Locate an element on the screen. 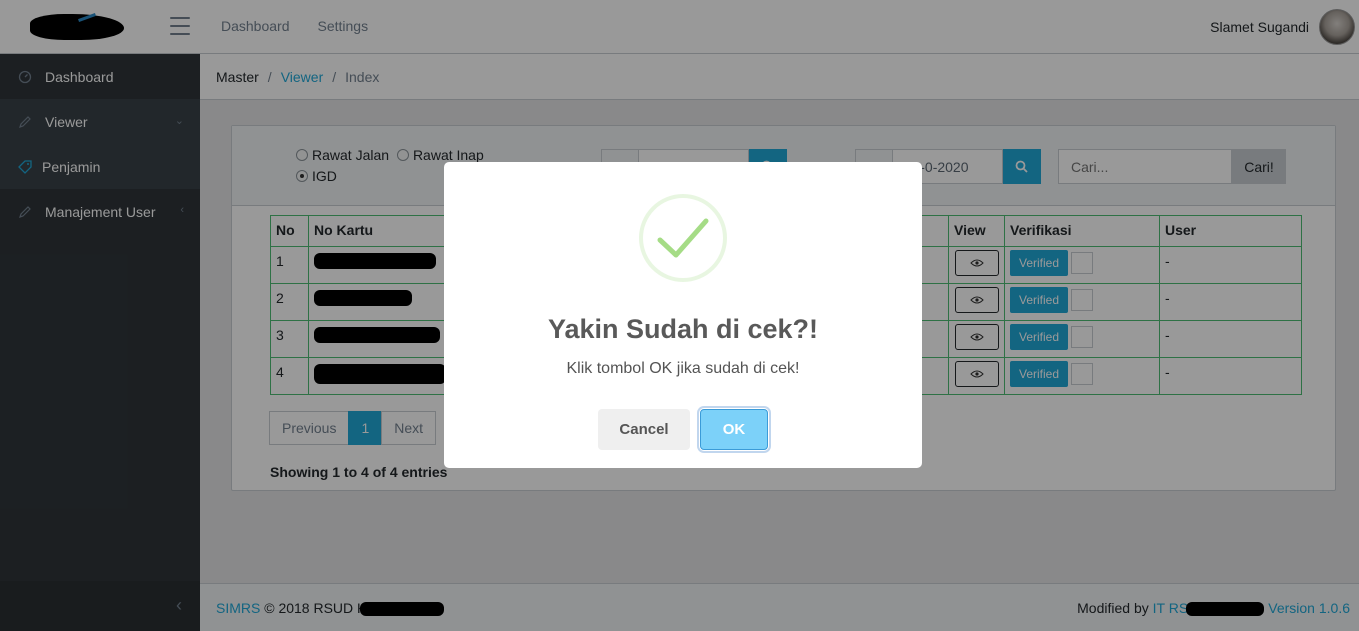 Image resolution: width=1359 pixels, height=631 pixels. dialog-text: Klik tombol OK jika sudah di cek! is located at coordinates (683, 368).